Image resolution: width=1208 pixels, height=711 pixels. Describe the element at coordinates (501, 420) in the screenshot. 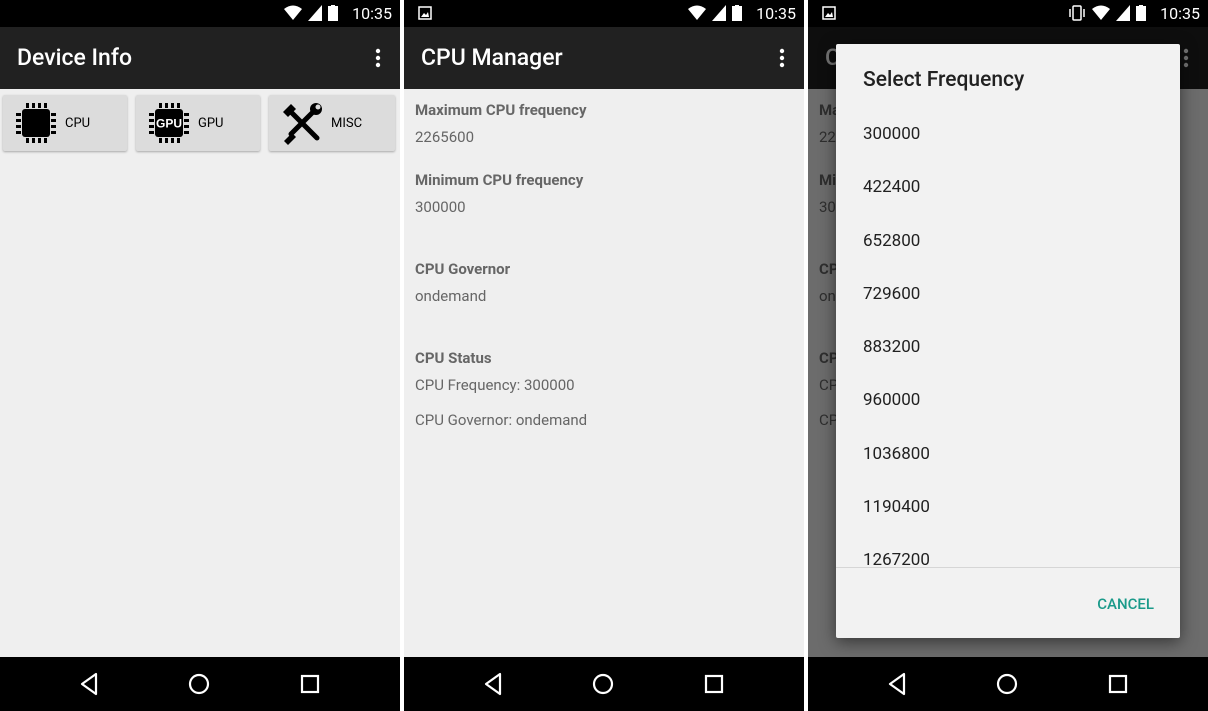

I see `status-governor: CPU Governor: ondemand` at that location.